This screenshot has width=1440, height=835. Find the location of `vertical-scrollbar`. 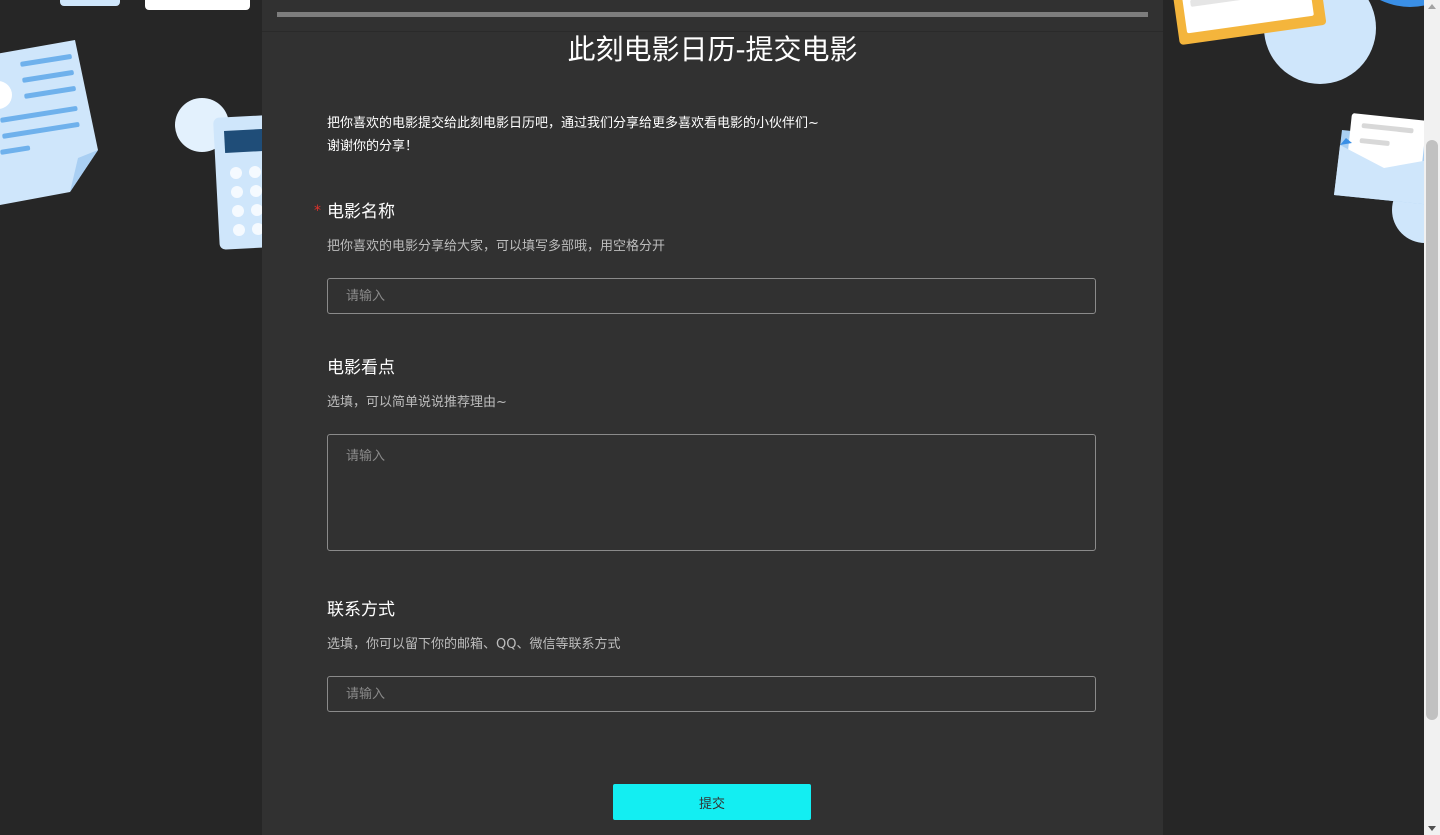

vertical-scrollbar is located at coordinates (1432, 417).